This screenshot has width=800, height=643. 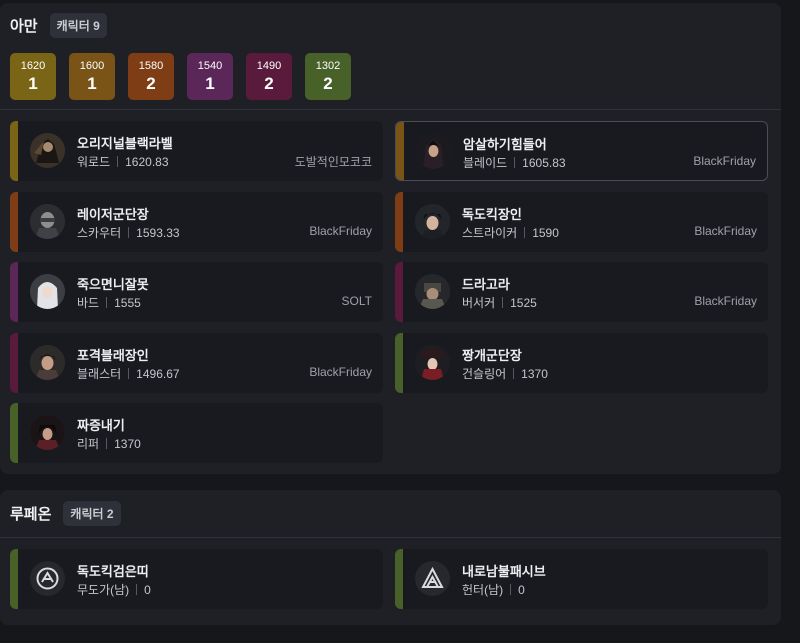 What do you see at coordinates (113, 355) in the screenshot?
I see `character-name: 포격블래장인` at bounding box center [113, 355].